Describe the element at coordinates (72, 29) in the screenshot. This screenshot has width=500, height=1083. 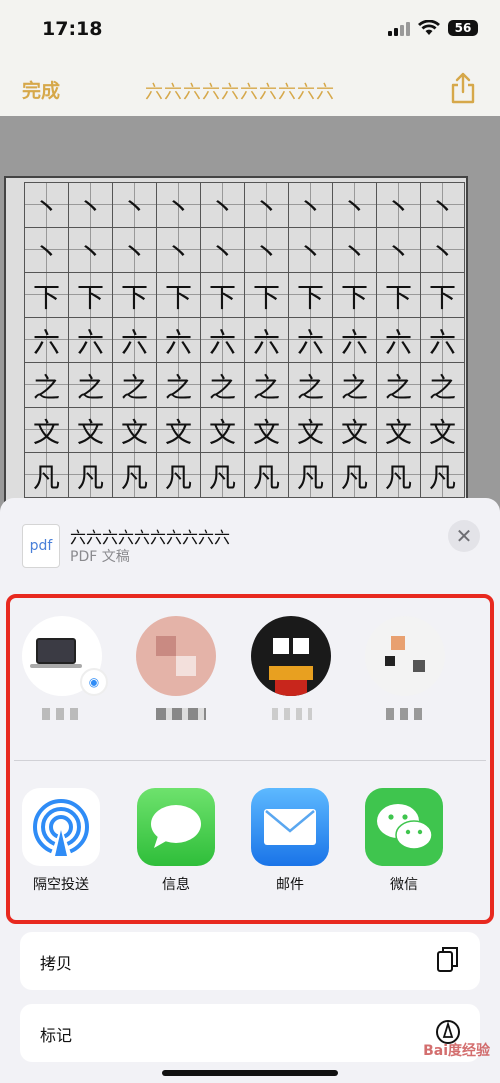
I see `status-time: 17:18` at that location.